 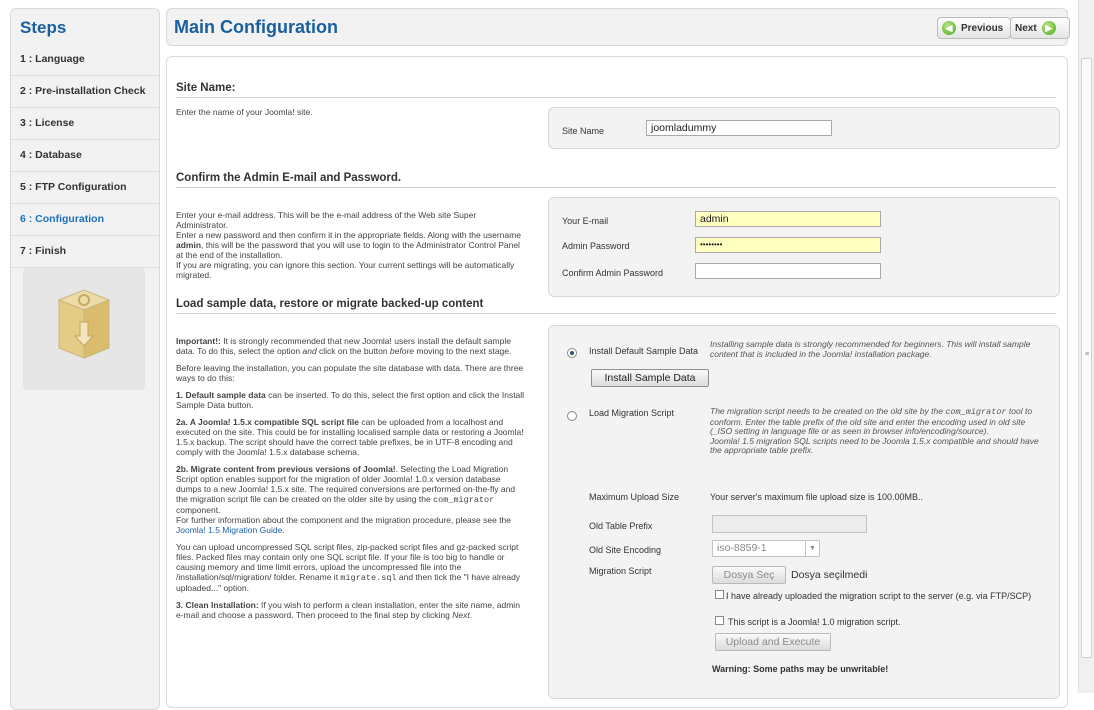 I want to click on step-finish: 7 : Finish, so click(x=85, y=252).